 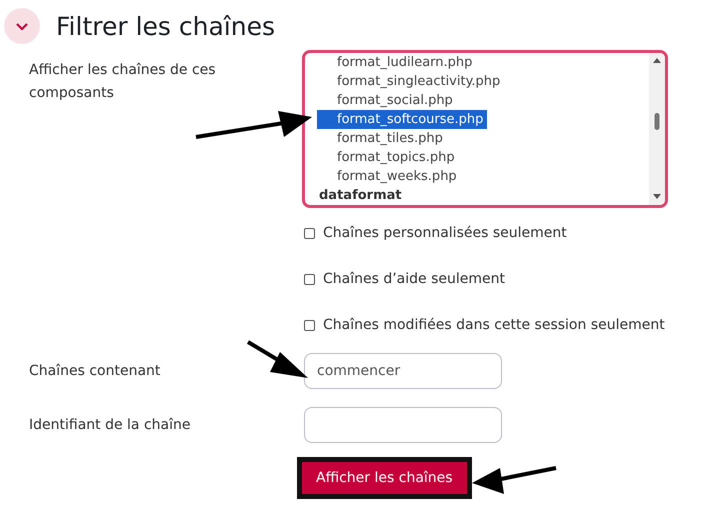 What do you see at coordinates (445, 233) in the screenshot?
I see `checkbox-label: Chaînes personnalisées seulement` at bounding box center [445, 233].